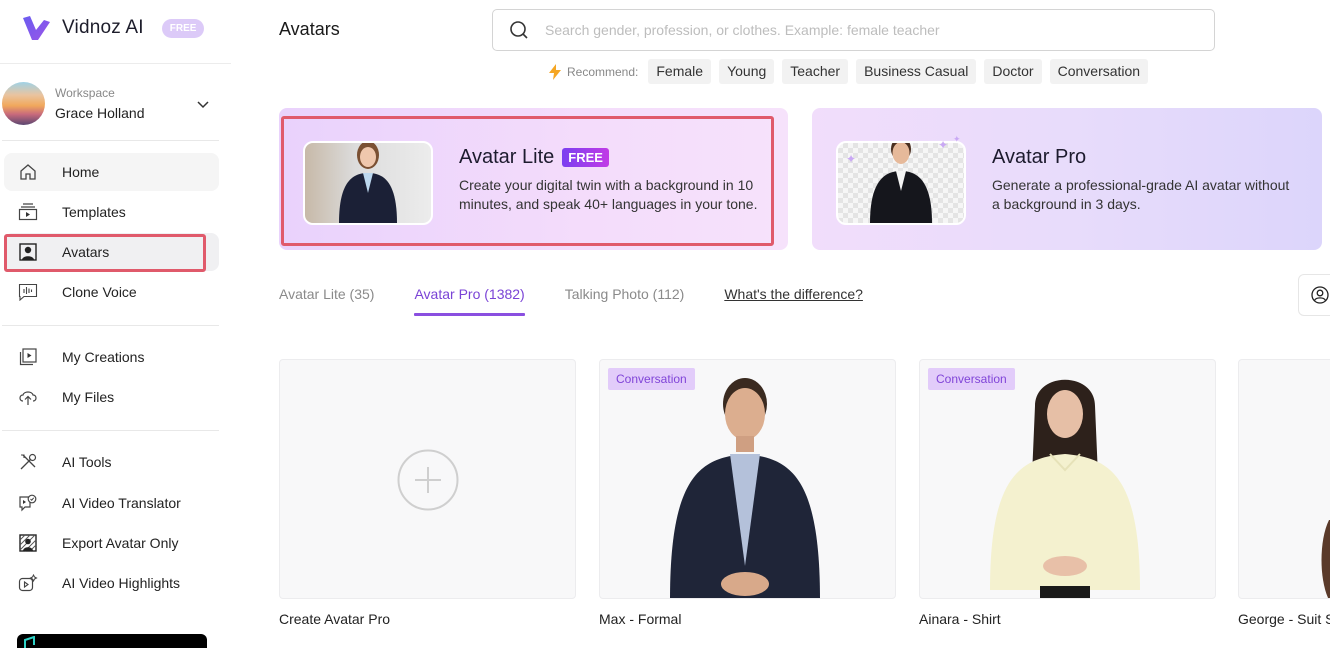 The image size is (1330, 648). What do you see at coordinates (28, 292) in the screenshot?
I see `voice-icon` at bounding box center [28, 292].